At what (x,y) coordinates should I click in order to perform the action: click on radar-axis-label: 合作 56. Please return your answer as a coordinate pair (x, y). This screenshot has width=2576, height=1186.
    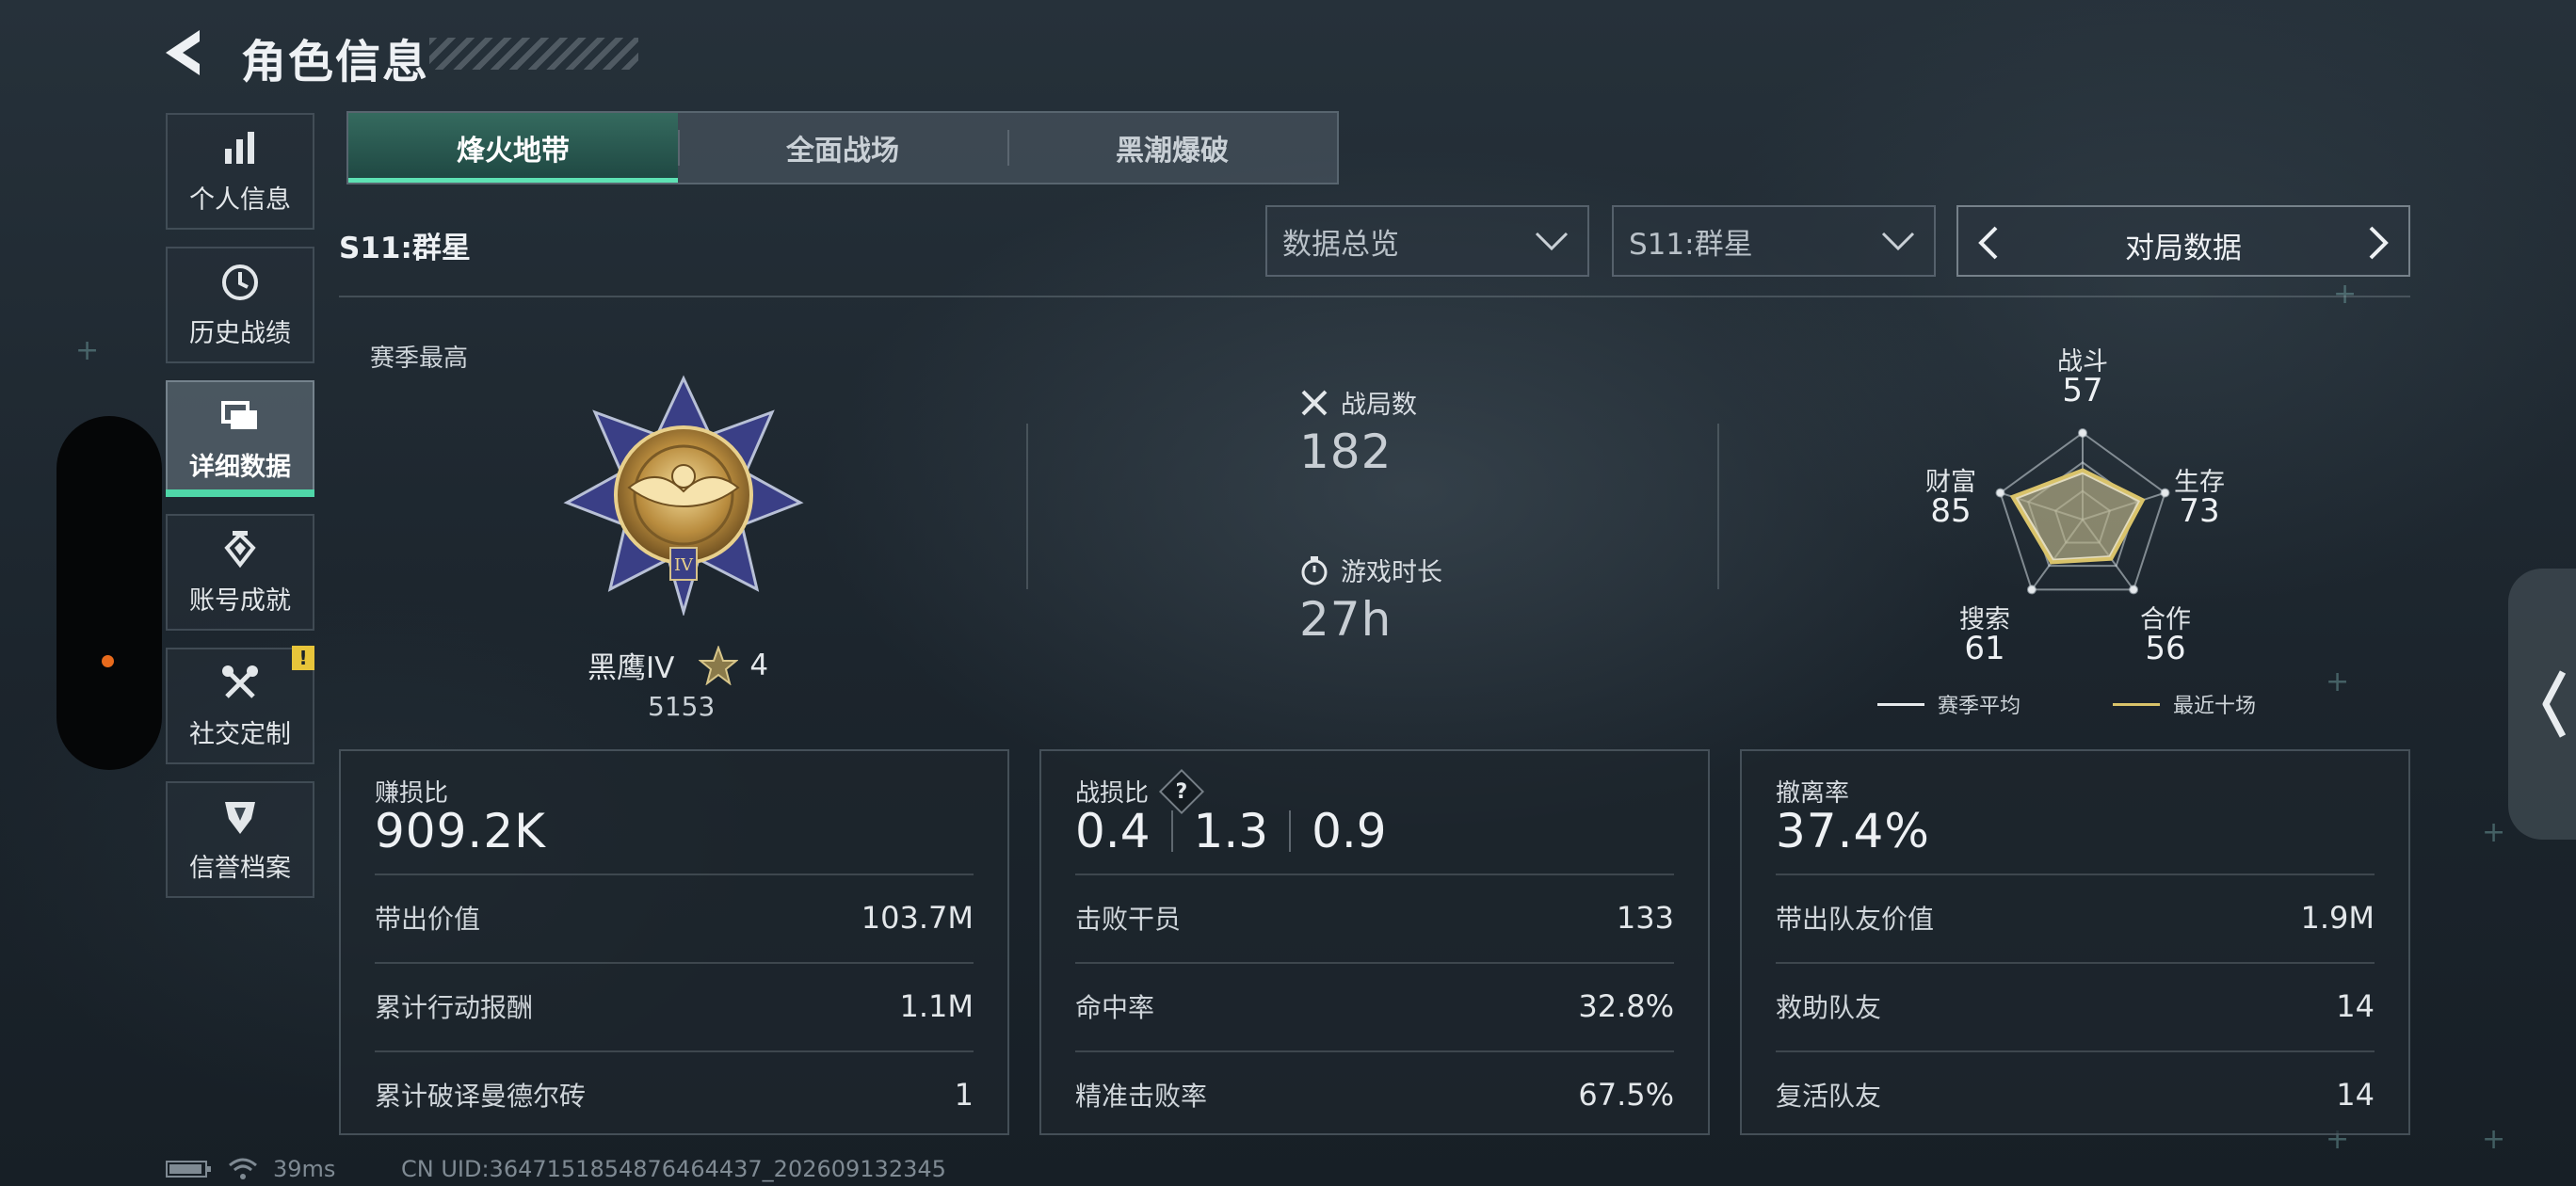
    Looking at the image, I should click on (2165, 636).